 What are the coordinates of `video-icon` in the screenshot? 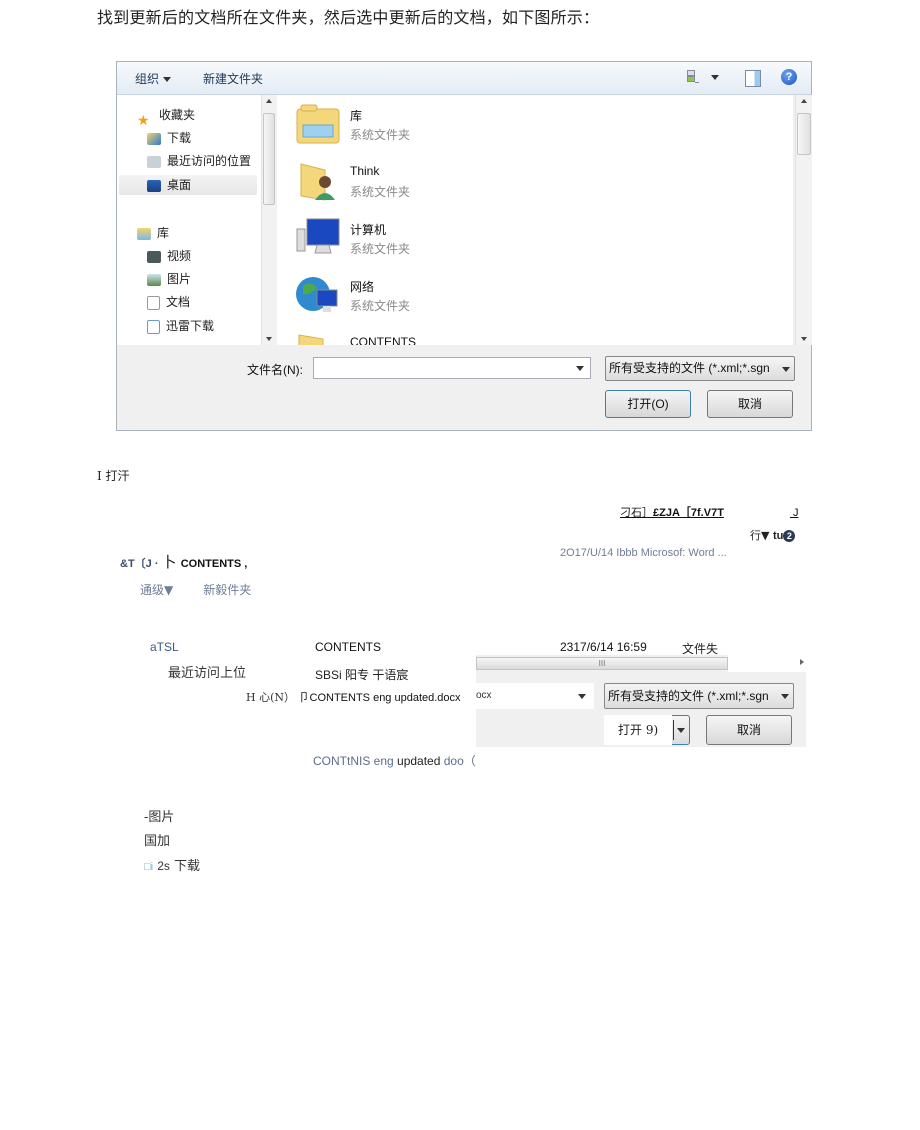 It's located at (154, 256).